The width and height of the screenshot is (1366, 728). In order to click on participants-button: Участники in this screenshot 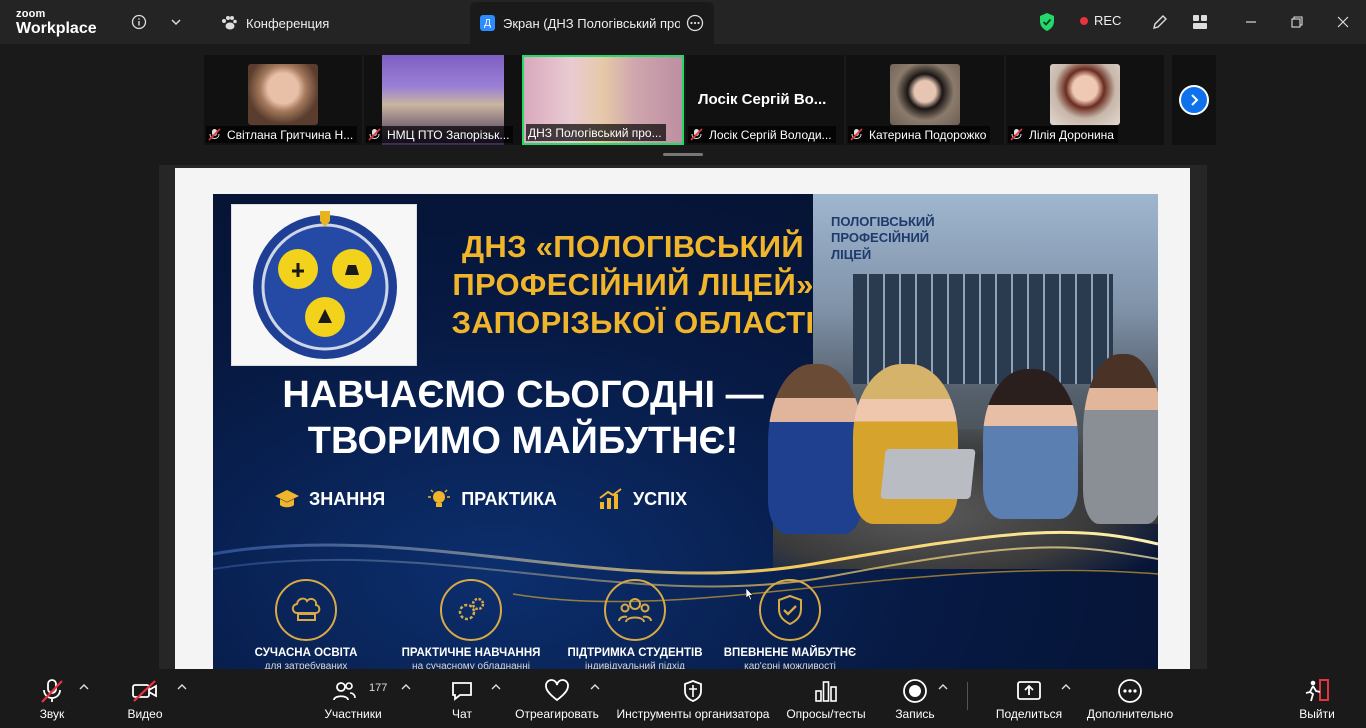, I will do `click(353, 698)`.